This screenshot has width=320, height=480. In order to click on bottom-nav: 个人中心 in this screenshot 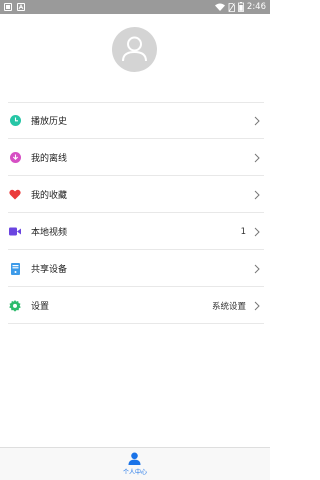, I will do `click(135, 463)`.